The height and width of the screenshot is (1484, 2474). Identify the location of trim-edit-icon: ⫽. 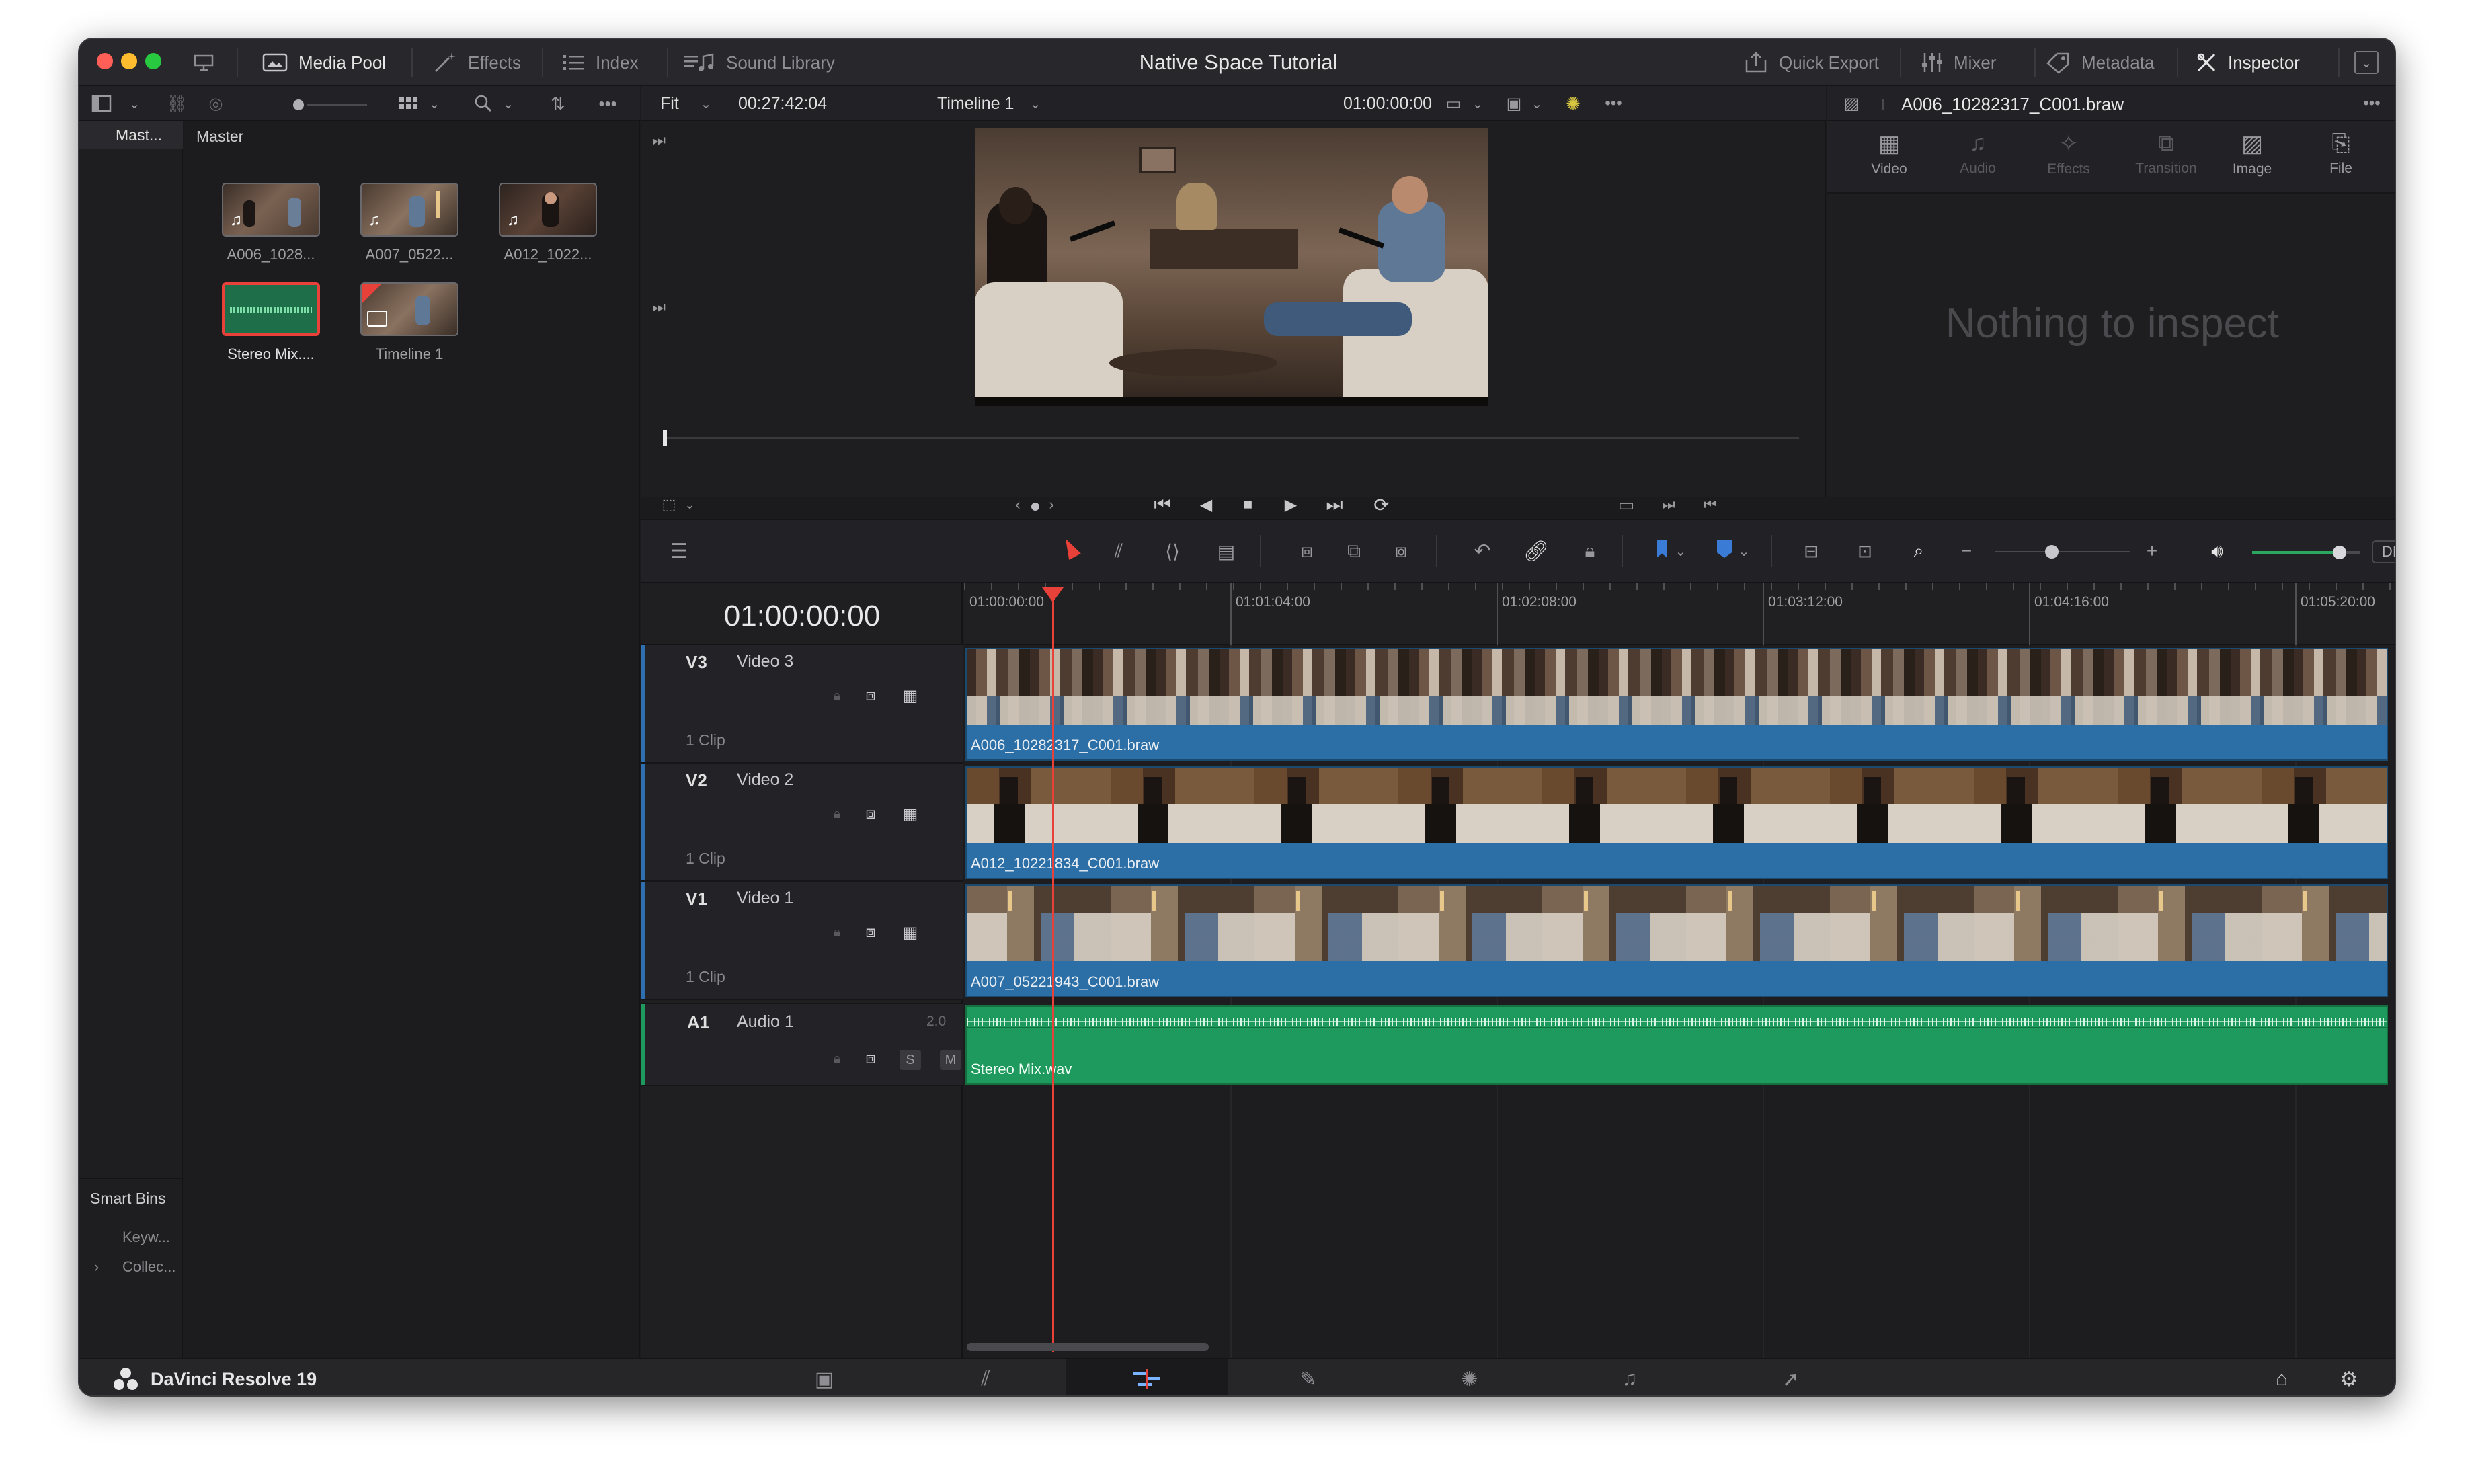
(1119, 551).